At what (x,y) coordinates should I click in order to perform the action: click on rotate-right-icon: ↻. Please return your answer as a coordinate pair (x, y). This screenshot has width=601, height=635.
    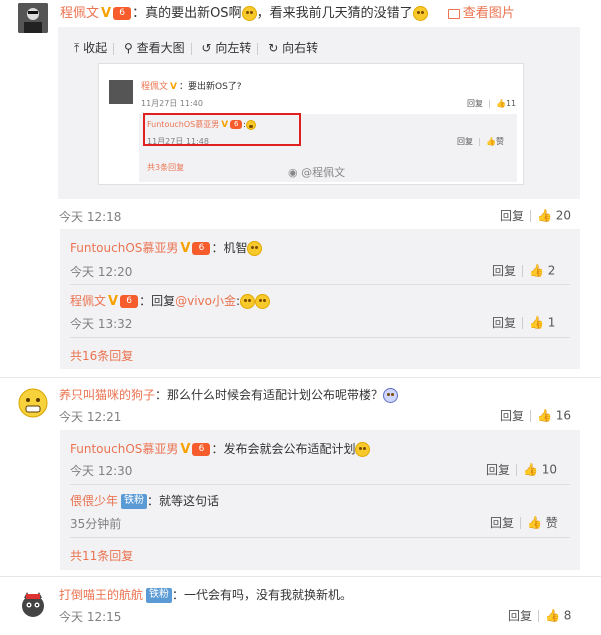
    Looking at the image, I should click on (273, 48).